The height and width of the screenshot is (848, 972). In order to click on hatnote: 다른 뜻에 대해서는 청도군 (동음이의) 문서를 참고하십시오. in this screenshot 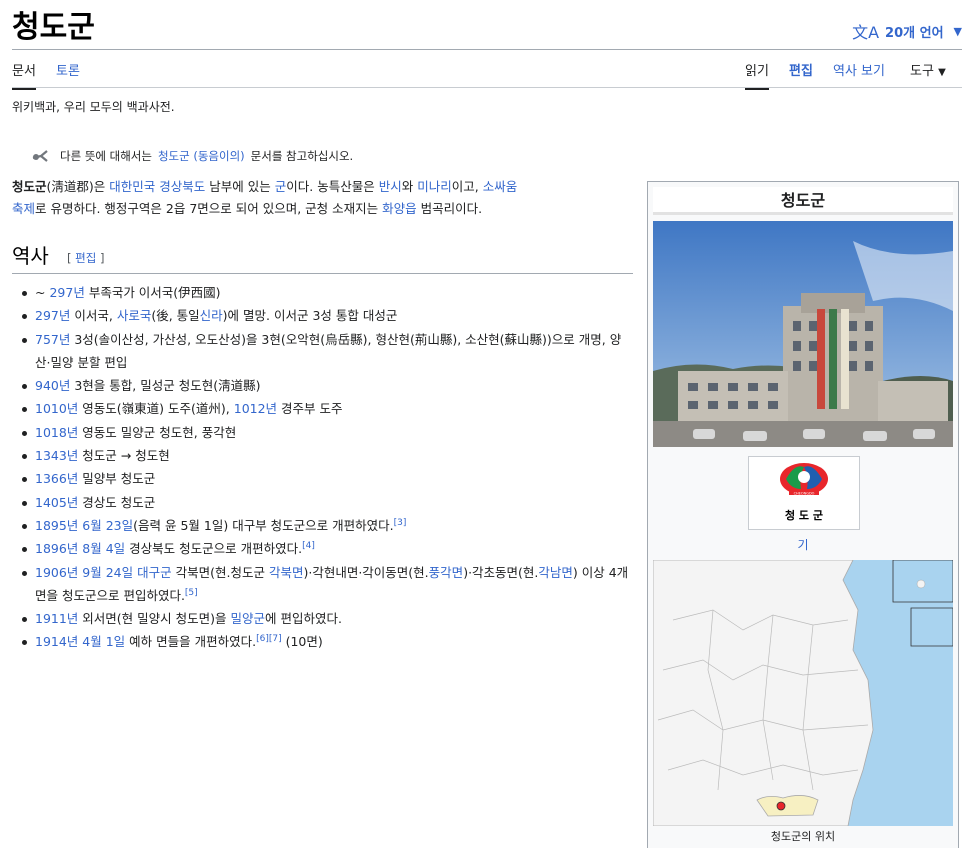, I will do `click(192, 156)`.